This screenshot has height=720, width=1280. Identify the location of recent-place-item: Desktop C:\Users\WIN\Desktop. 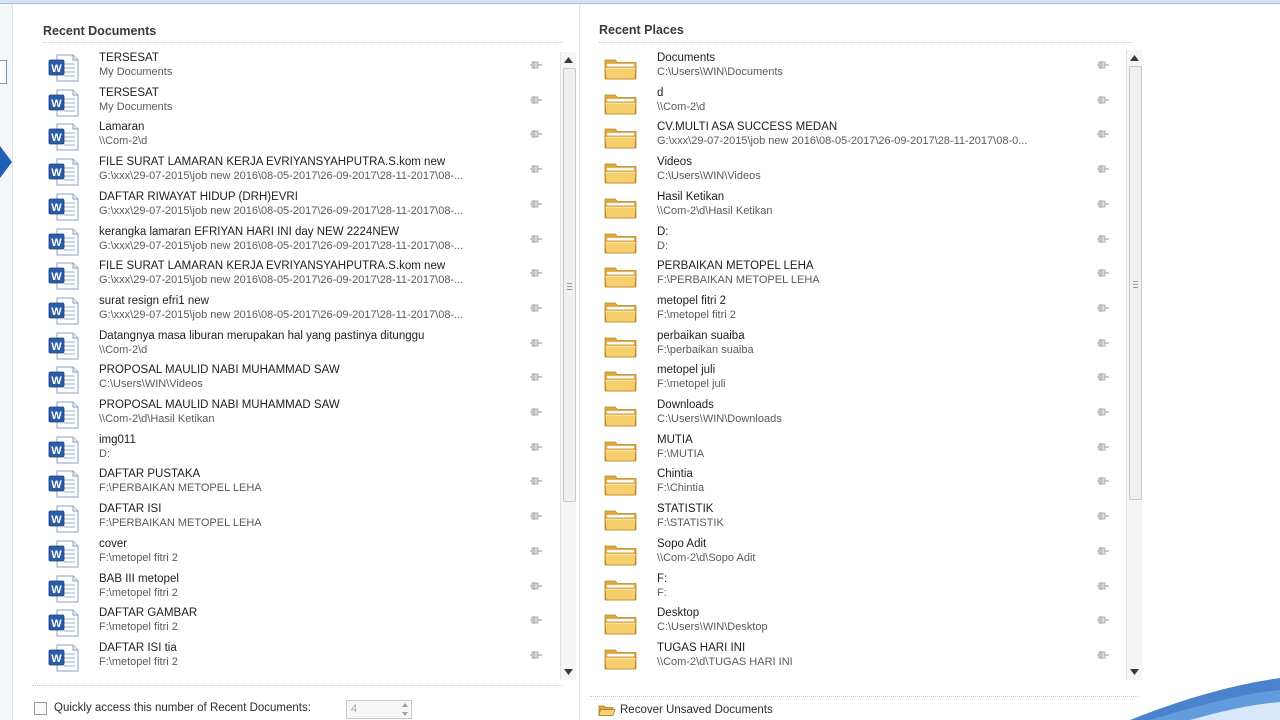
(858, 624).